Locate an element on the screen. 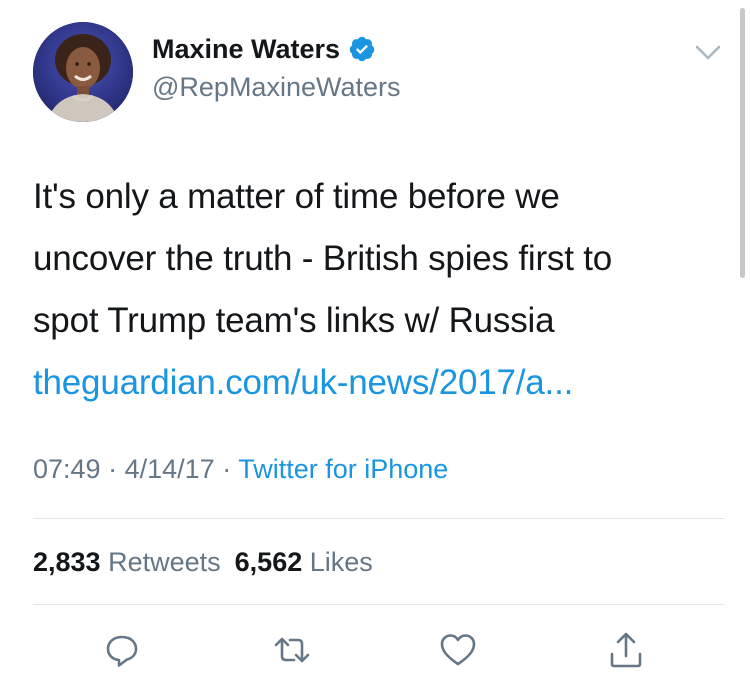 The image size is (750, 700). author-name-row: Maxine Waters is located at coordinates (264, 49).